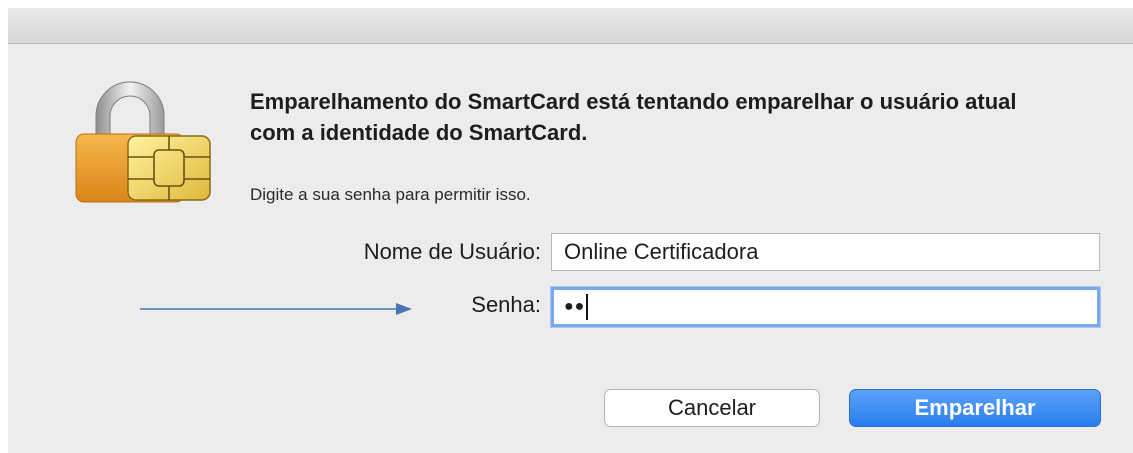 This screenshot has width=1133, height=453. Describe the element at coordinates (506, 304) in the screenshot. I see `password-label: Senha:` at that location.